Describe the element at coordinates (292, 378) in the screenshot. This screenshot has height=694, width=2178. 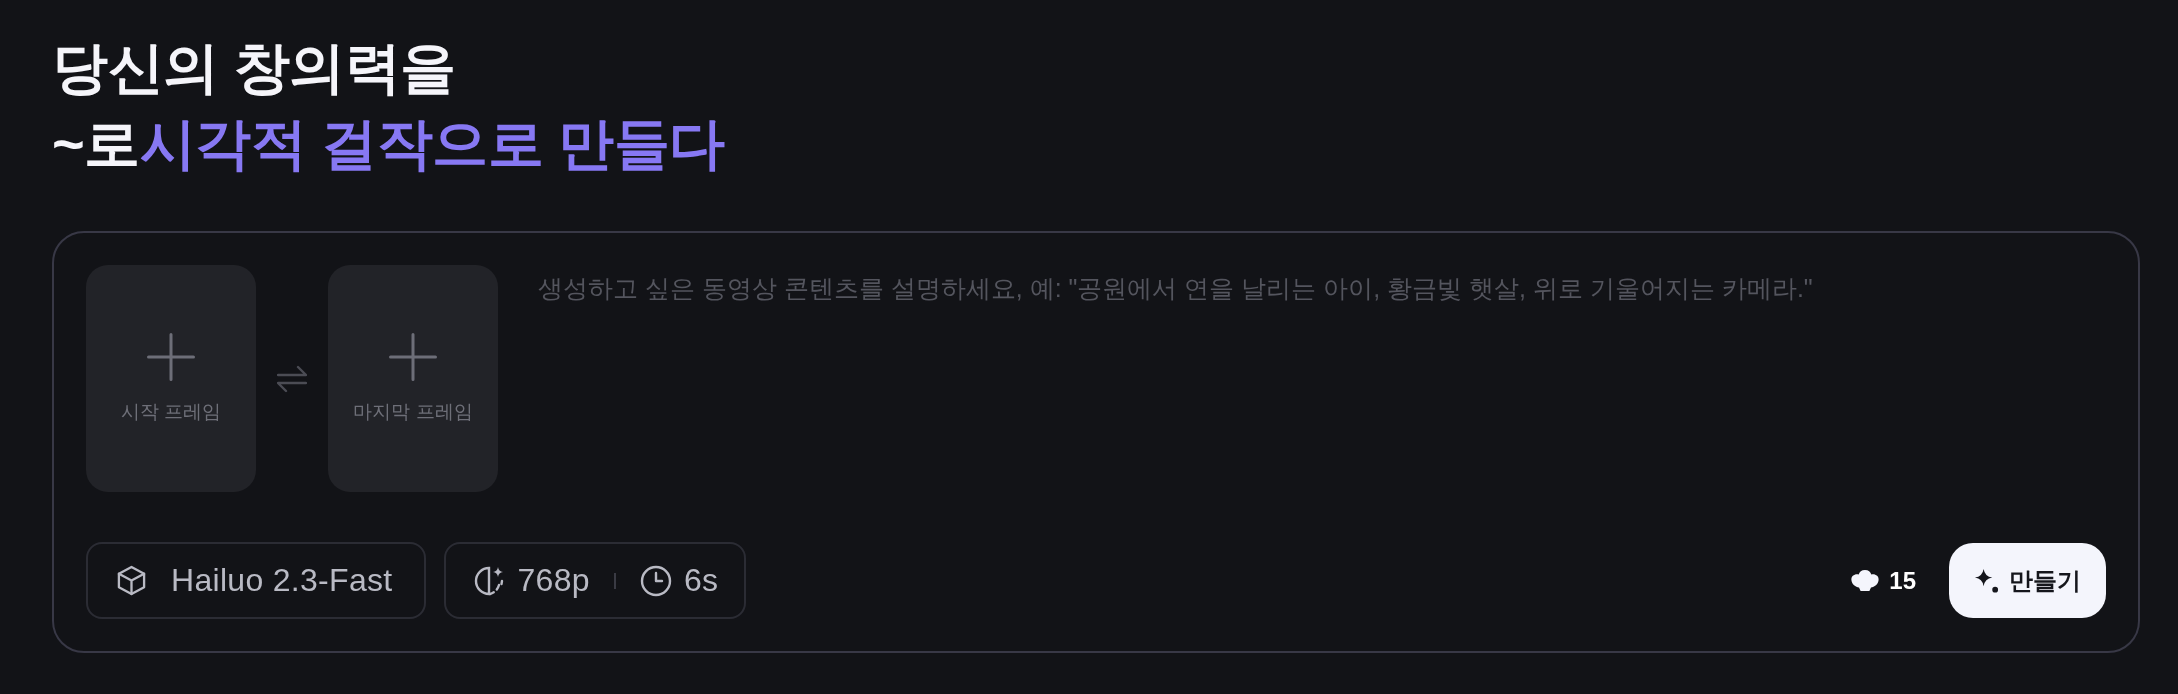
I see `swap-icon` at that location.